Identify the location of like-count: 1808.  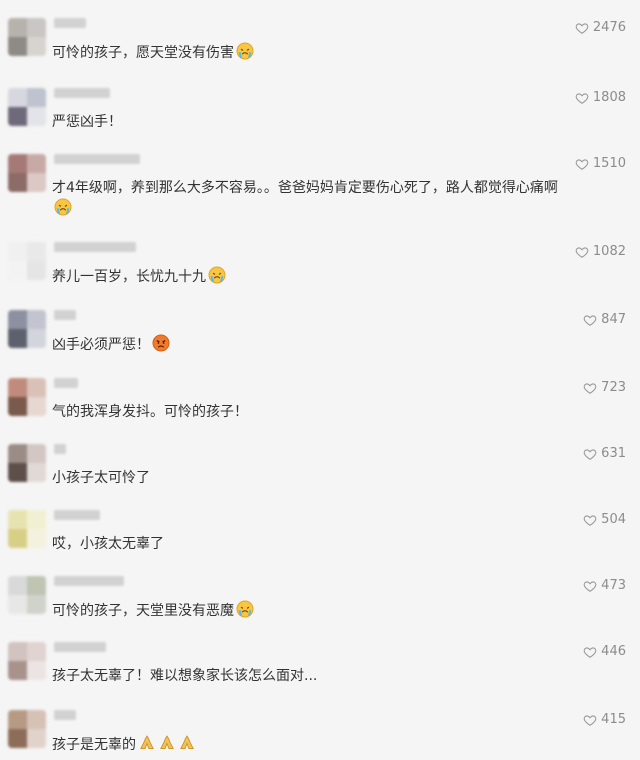
(609, 97).